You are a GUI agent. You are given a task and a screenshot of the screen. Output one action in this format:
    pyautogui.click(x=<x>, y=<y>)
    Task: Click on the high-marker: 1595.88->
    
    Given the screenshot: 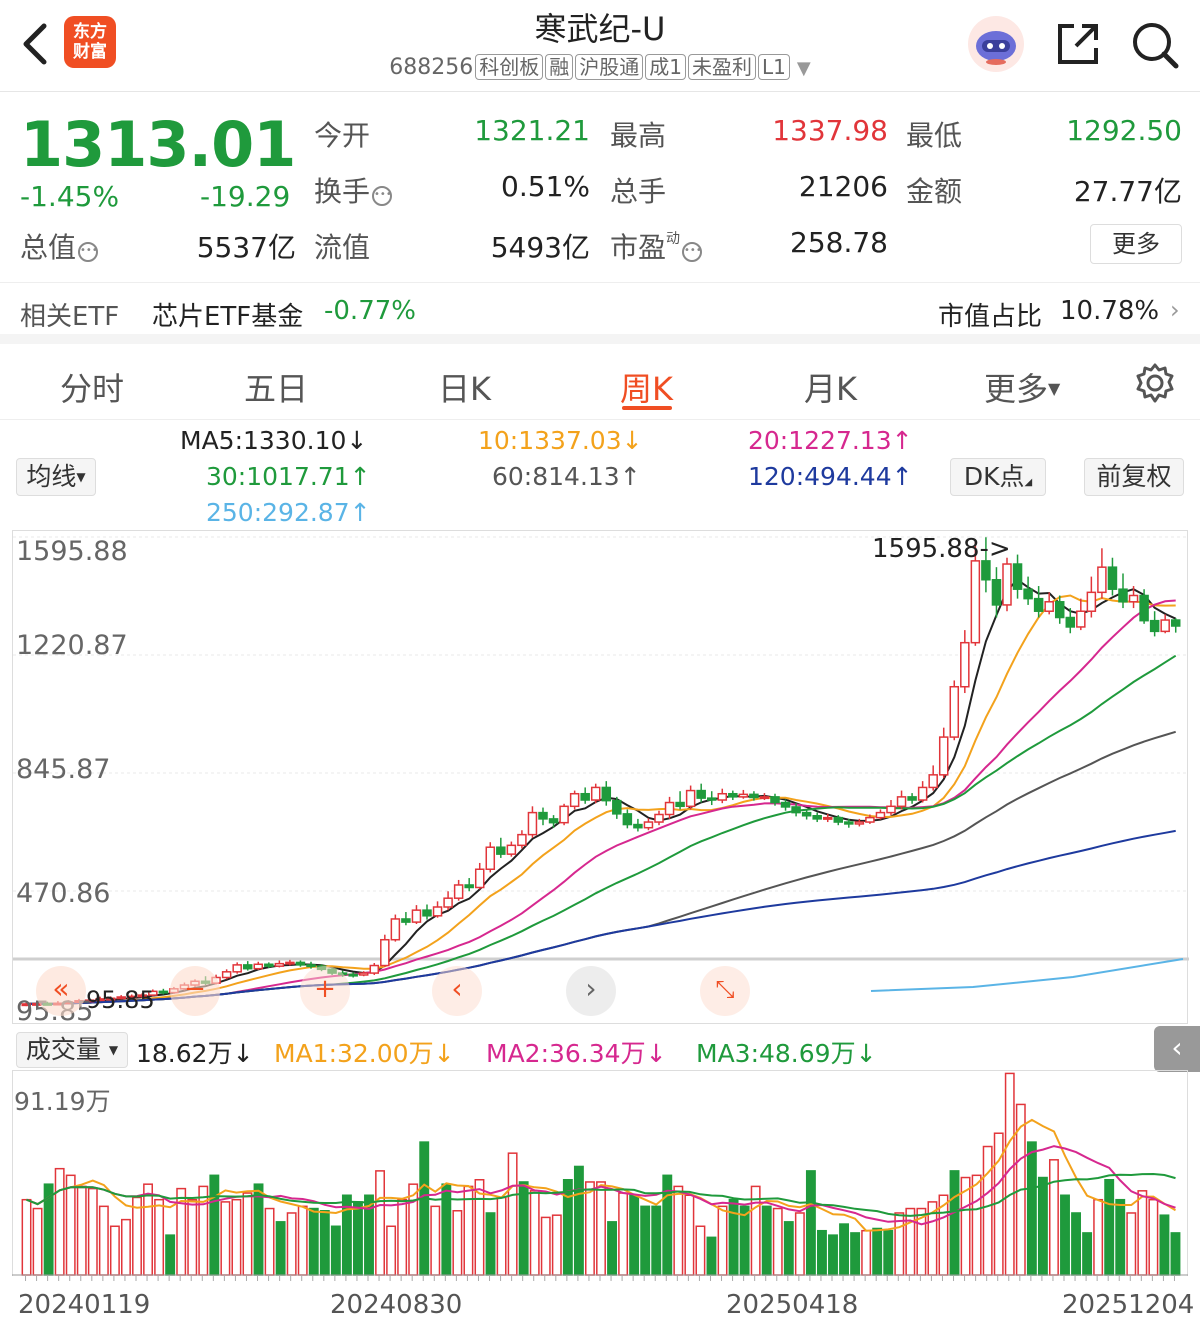 What is the action you would take?
    pyautogui.click(x=941, y=549)
    